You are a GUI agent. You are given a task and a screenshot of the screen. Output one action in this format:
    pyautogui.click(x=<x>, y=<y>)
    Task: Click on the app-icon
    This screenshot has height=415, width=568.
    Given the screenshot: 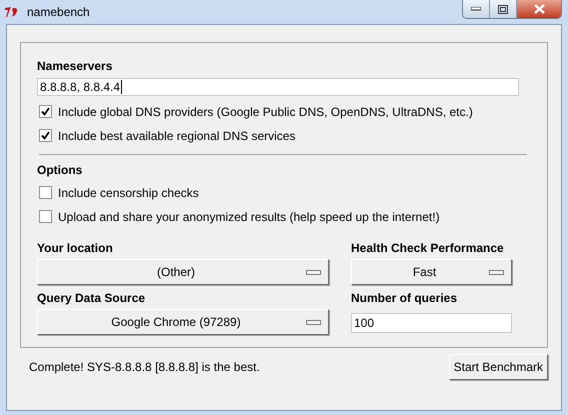 What is the action you would take?
    pyautogui.click(x=12, y=12)
    